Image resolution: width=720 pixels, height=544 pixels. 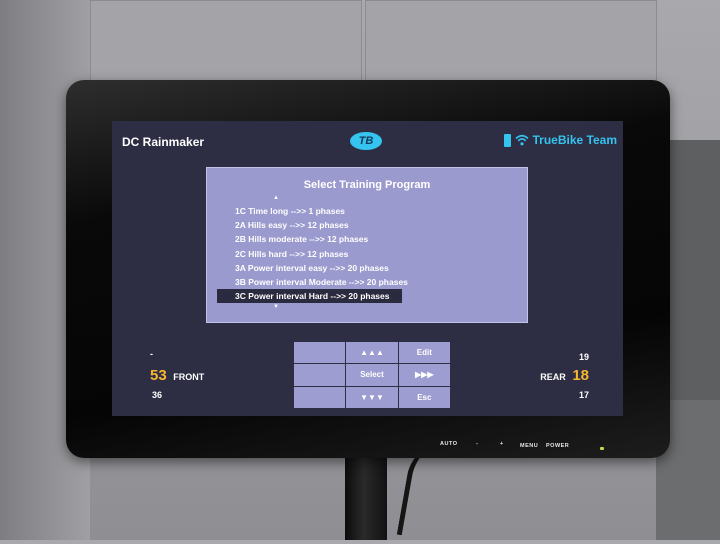 What do you see at coordinates (372, 353) in the screenshot?
I see `up-button: ▲▲▲` at bounding box center [372, 353].